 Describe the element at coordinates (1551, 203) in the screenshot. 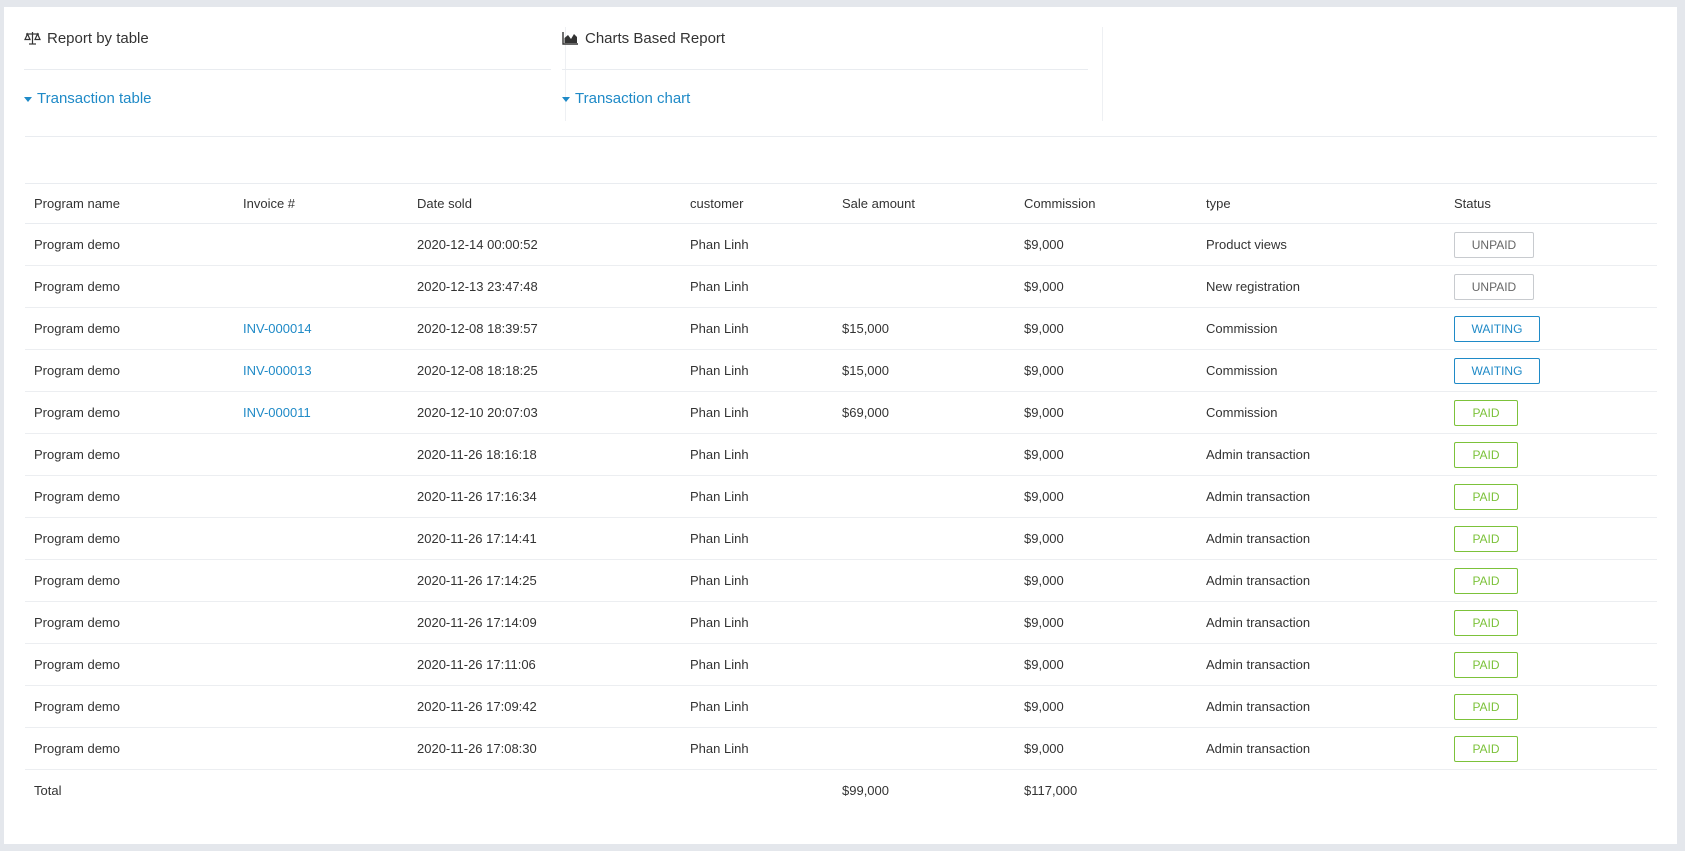

I see `header-status: Status` at that location.